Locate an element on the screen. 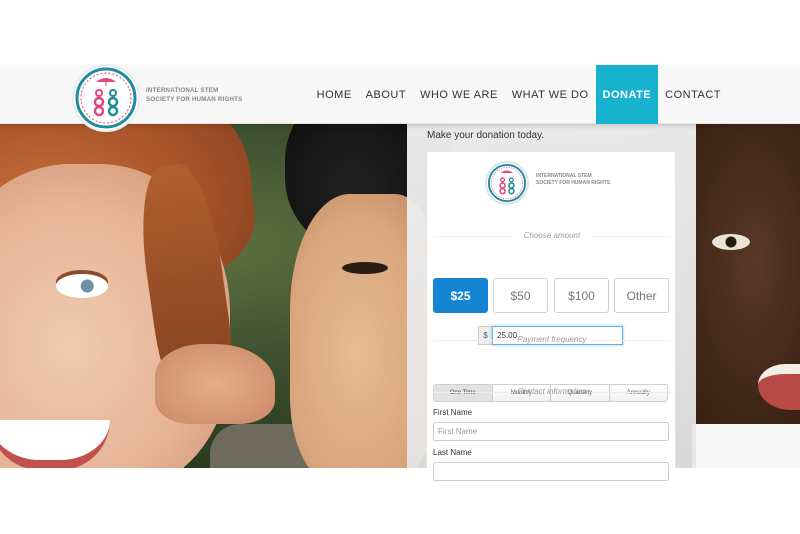 Image resolution: width=800 pixels, height=534 pixels. form-logo is located at coordinates (507, 183).